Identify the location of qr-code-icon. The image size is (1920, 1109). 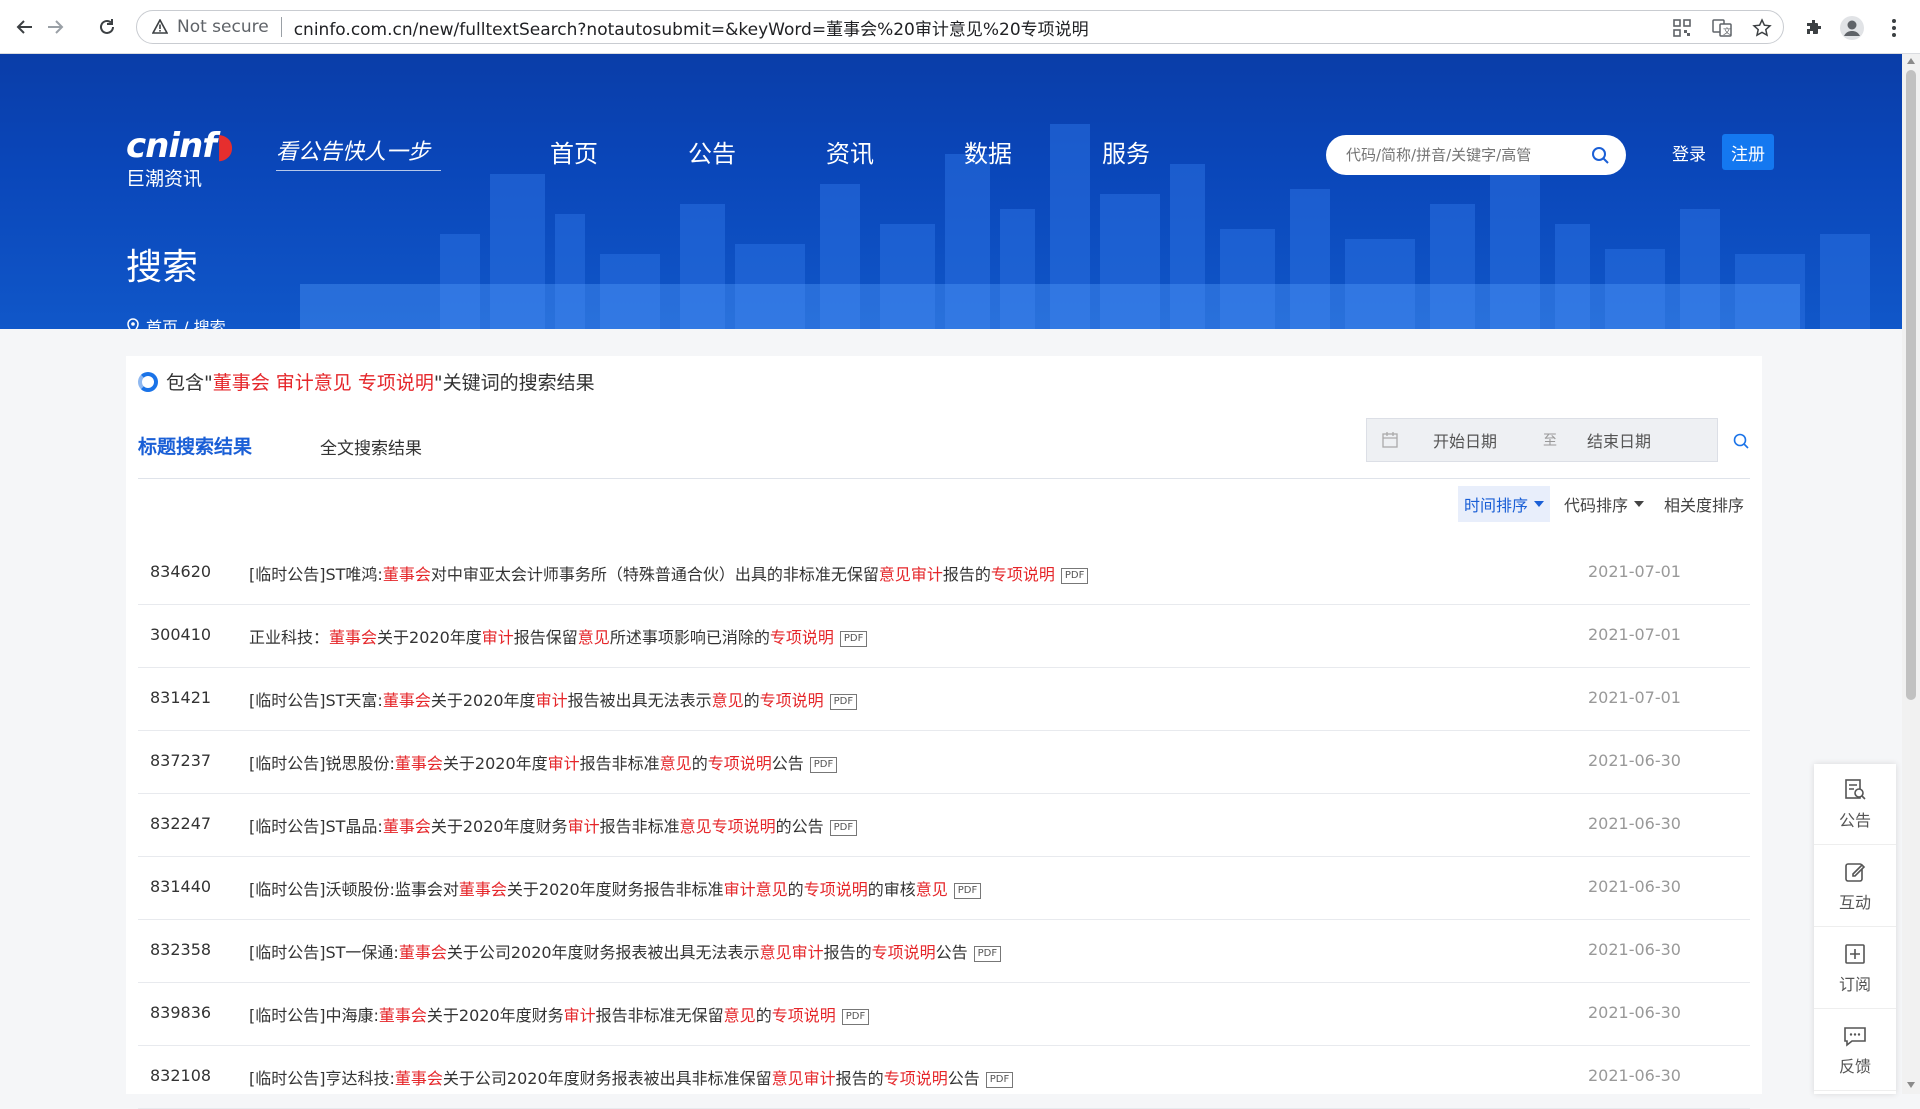
(1682, 28).